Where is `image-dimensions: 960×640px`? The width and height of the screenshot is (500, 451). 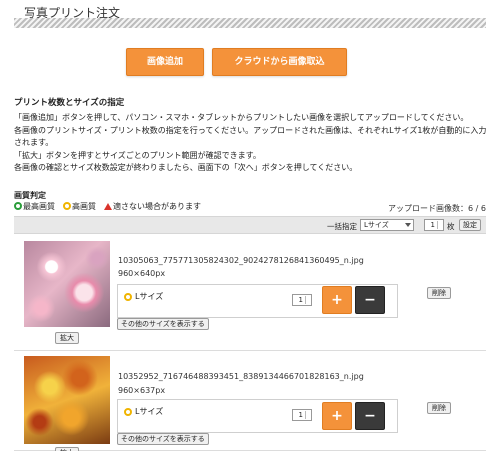
image-dimensions: 960×640px is located at coordinates (142, 273).